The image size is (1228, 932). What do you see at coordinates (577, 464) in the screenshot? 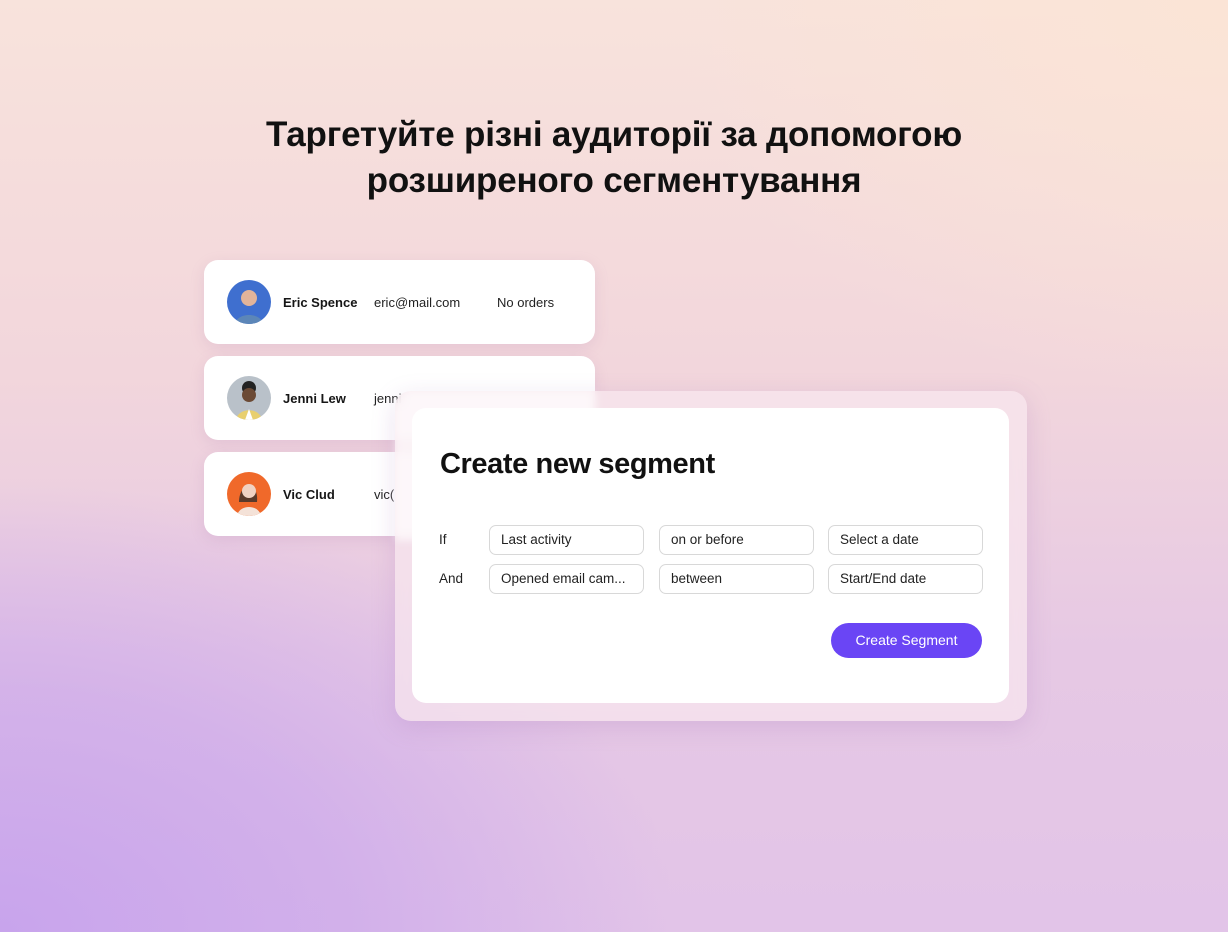
I see `panel-title: Create new segment` at bounding box center [577, 464].